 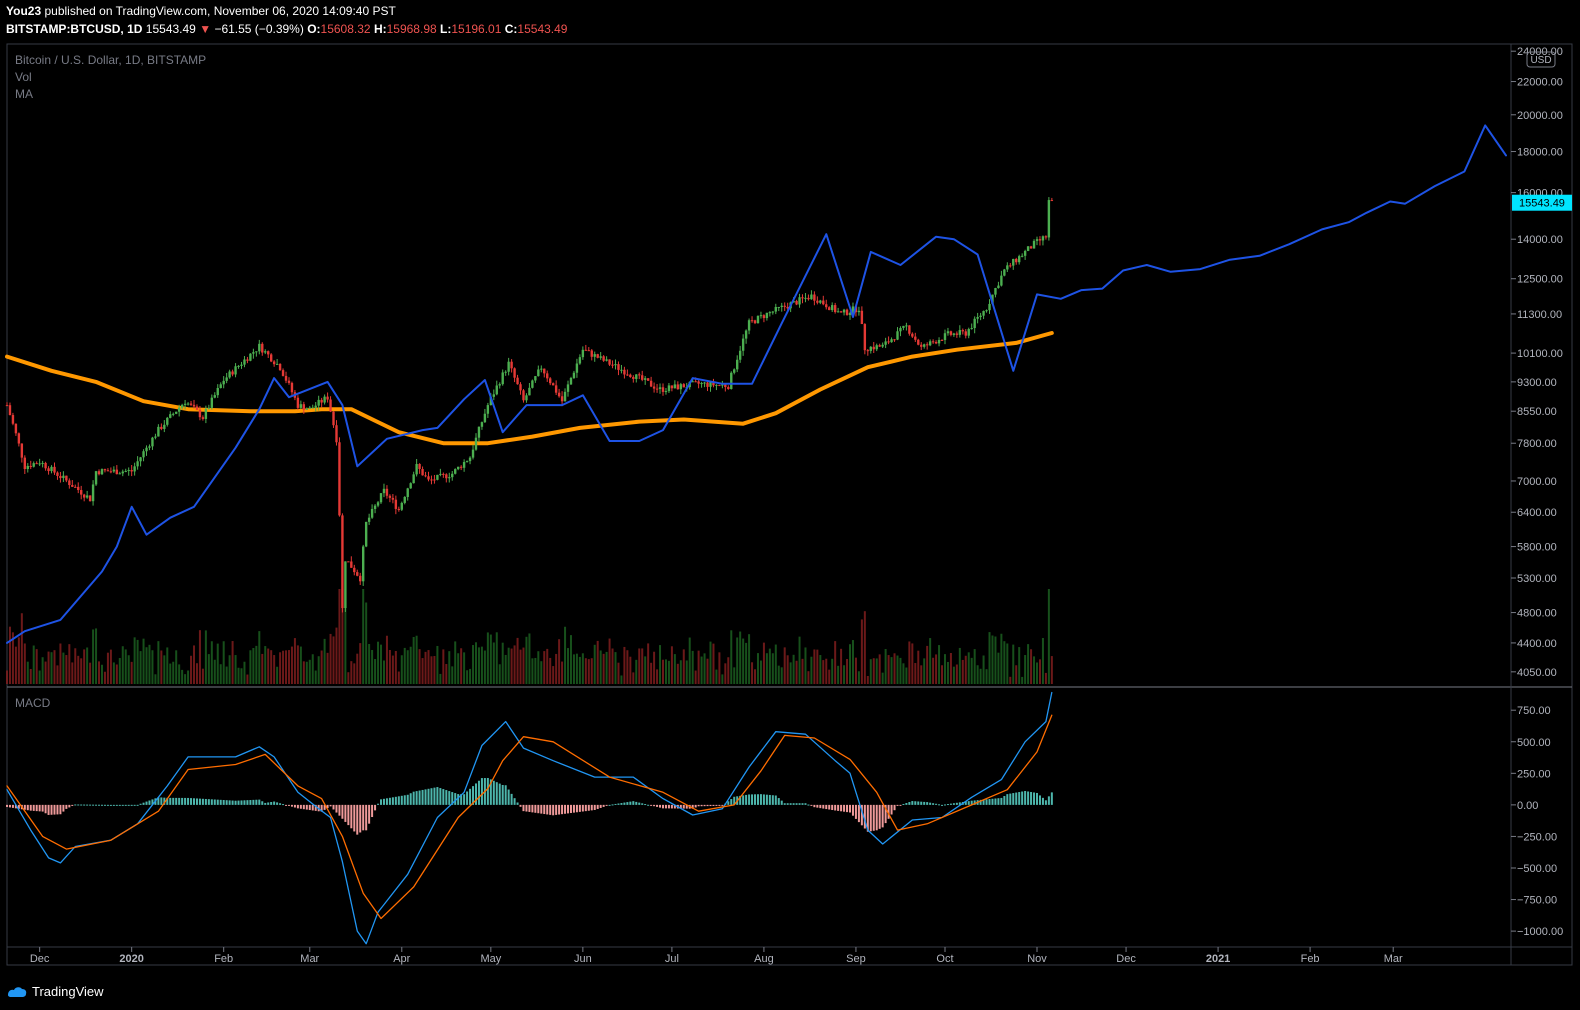 I want to click on currency-label: USD, so click(x=1540, y=60).